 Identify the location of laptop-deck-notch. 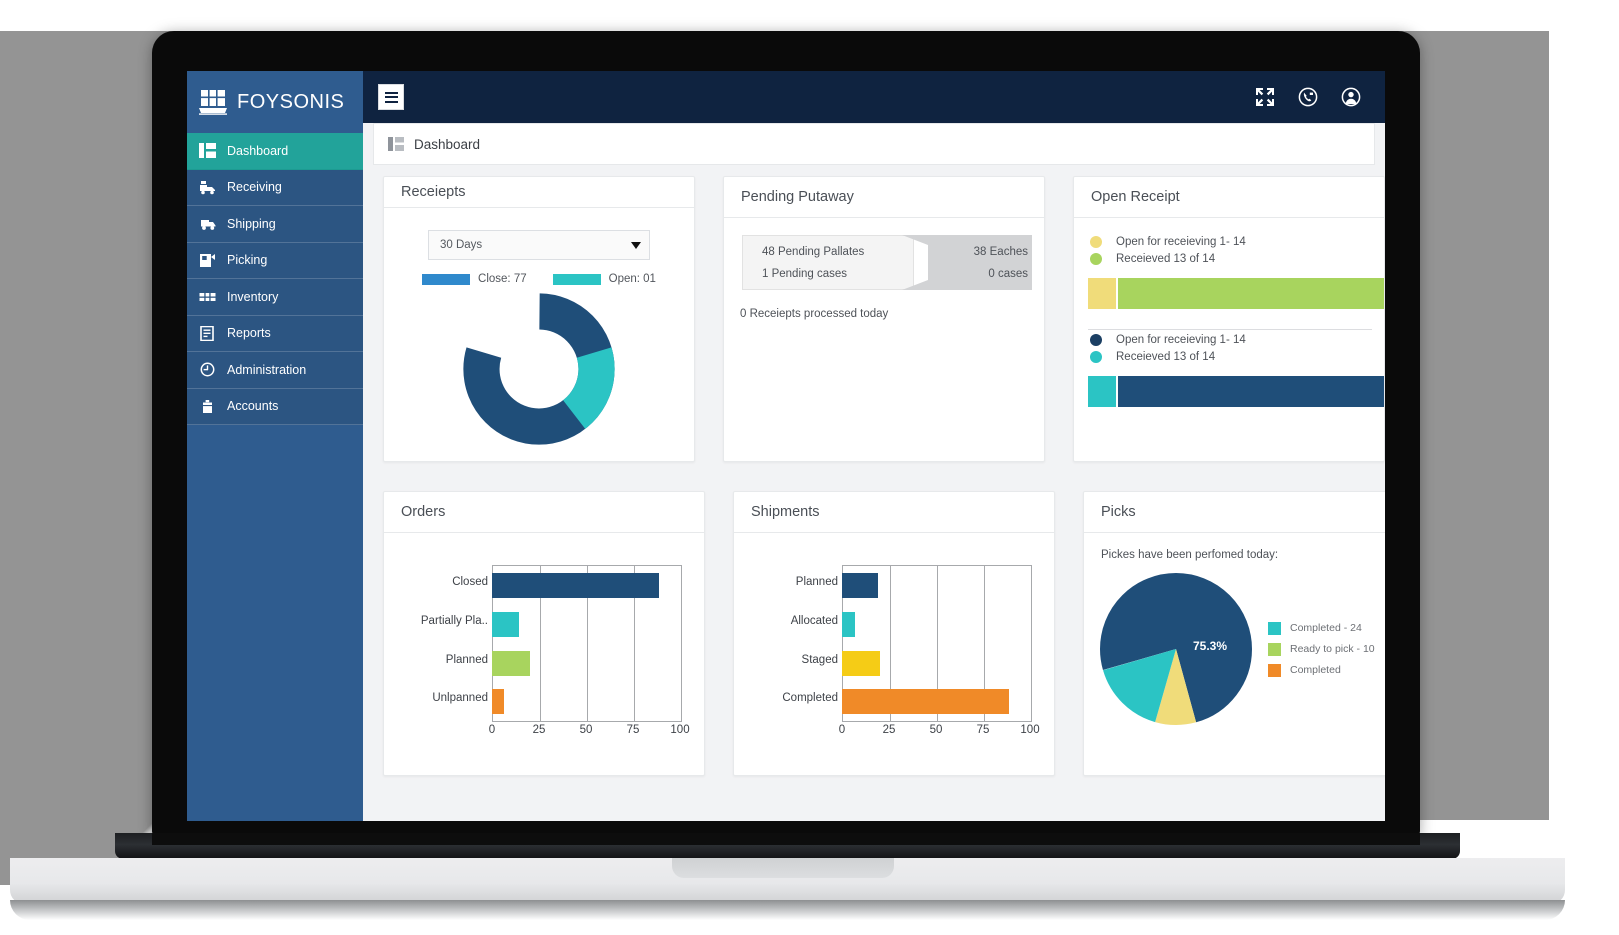
(783, 868).